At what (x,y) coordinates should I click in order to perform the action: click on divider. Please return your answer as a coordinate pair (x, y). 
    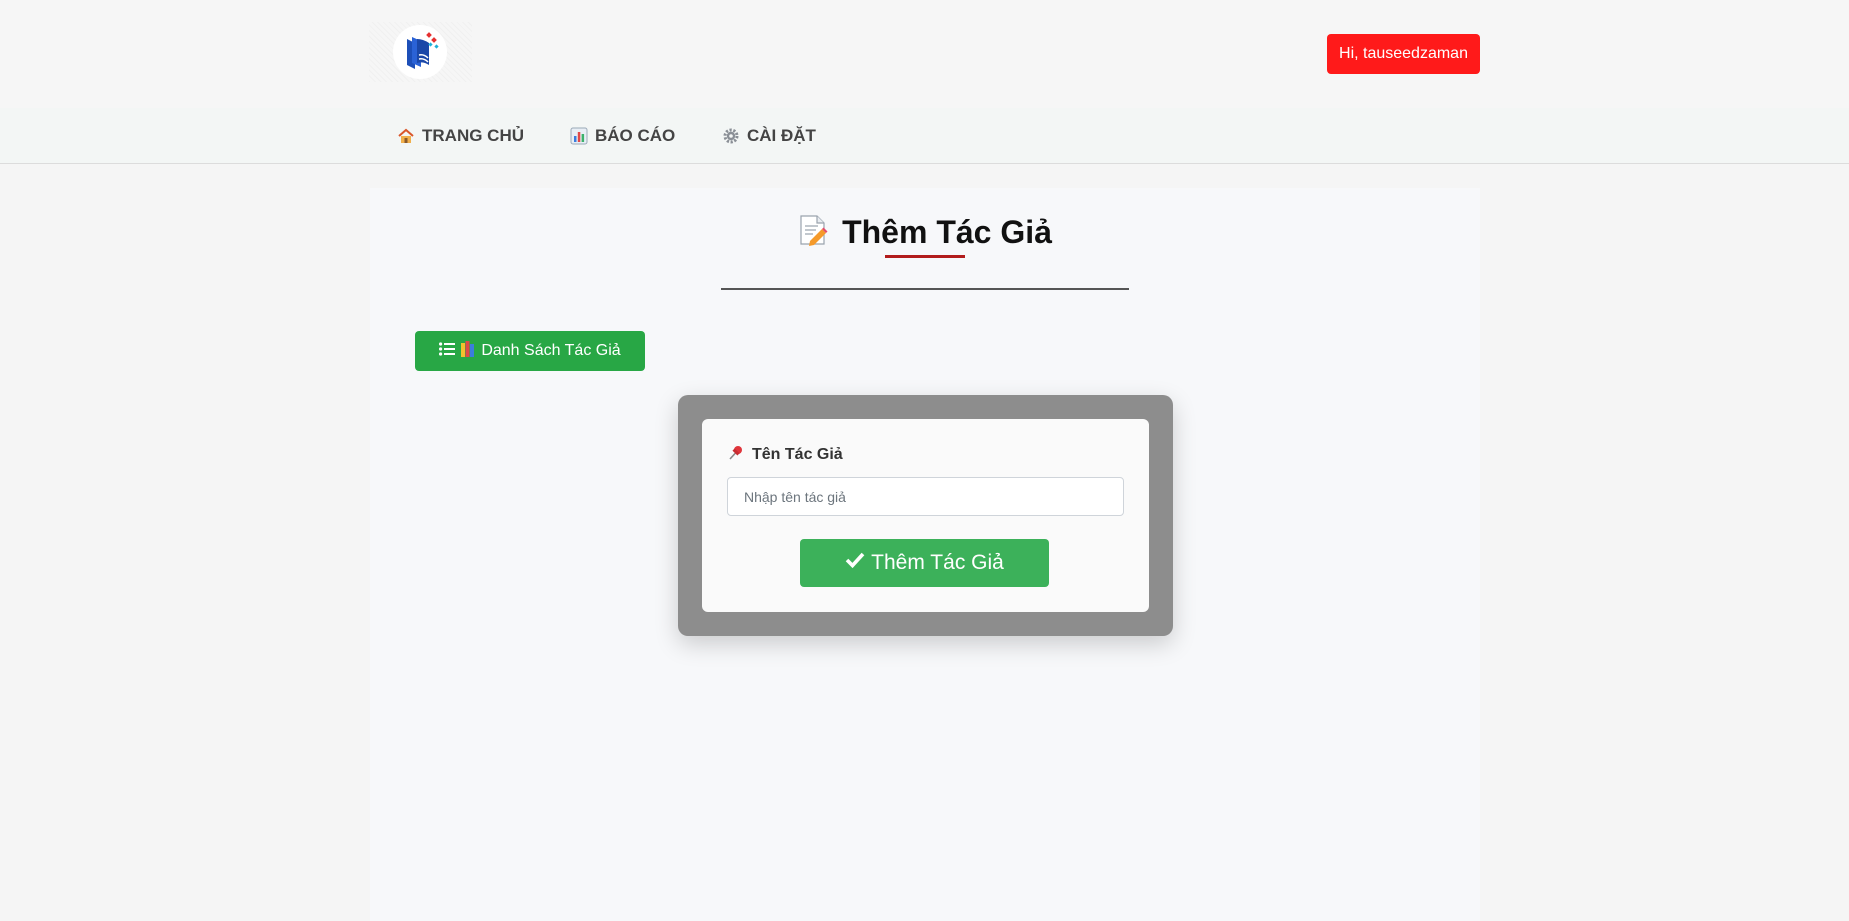
    Looking at the image, I should click on (925, 289).